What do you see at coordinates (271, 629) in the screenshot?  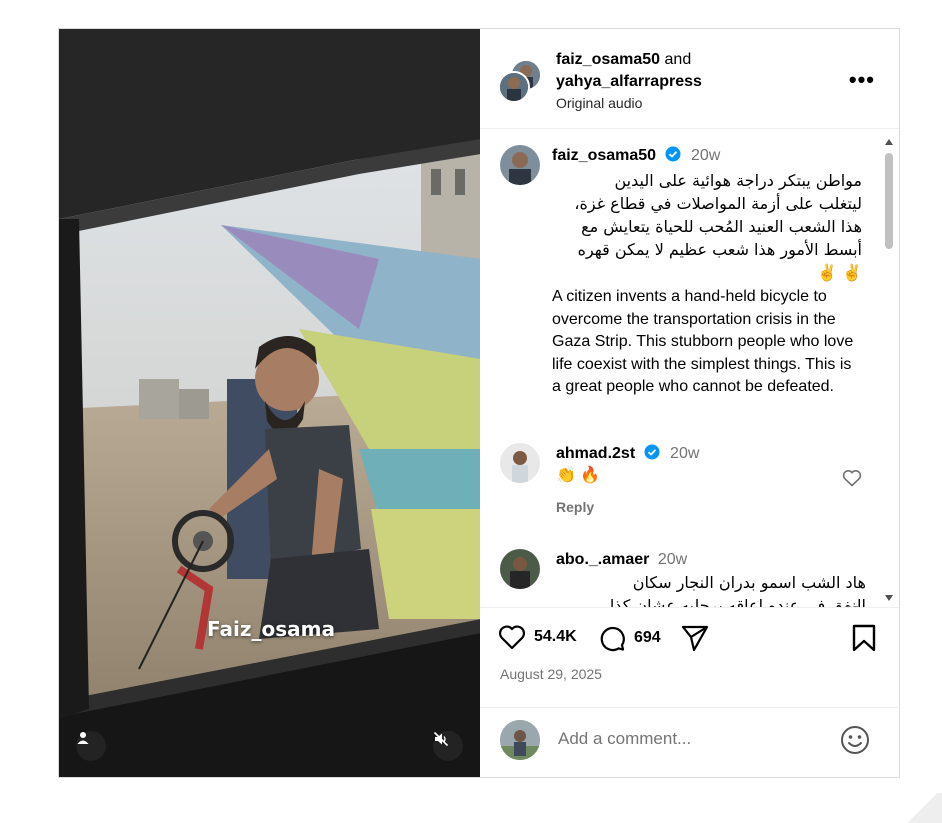 I see `video-watermark: Faiz_osama` at bounding box center [271, 629].